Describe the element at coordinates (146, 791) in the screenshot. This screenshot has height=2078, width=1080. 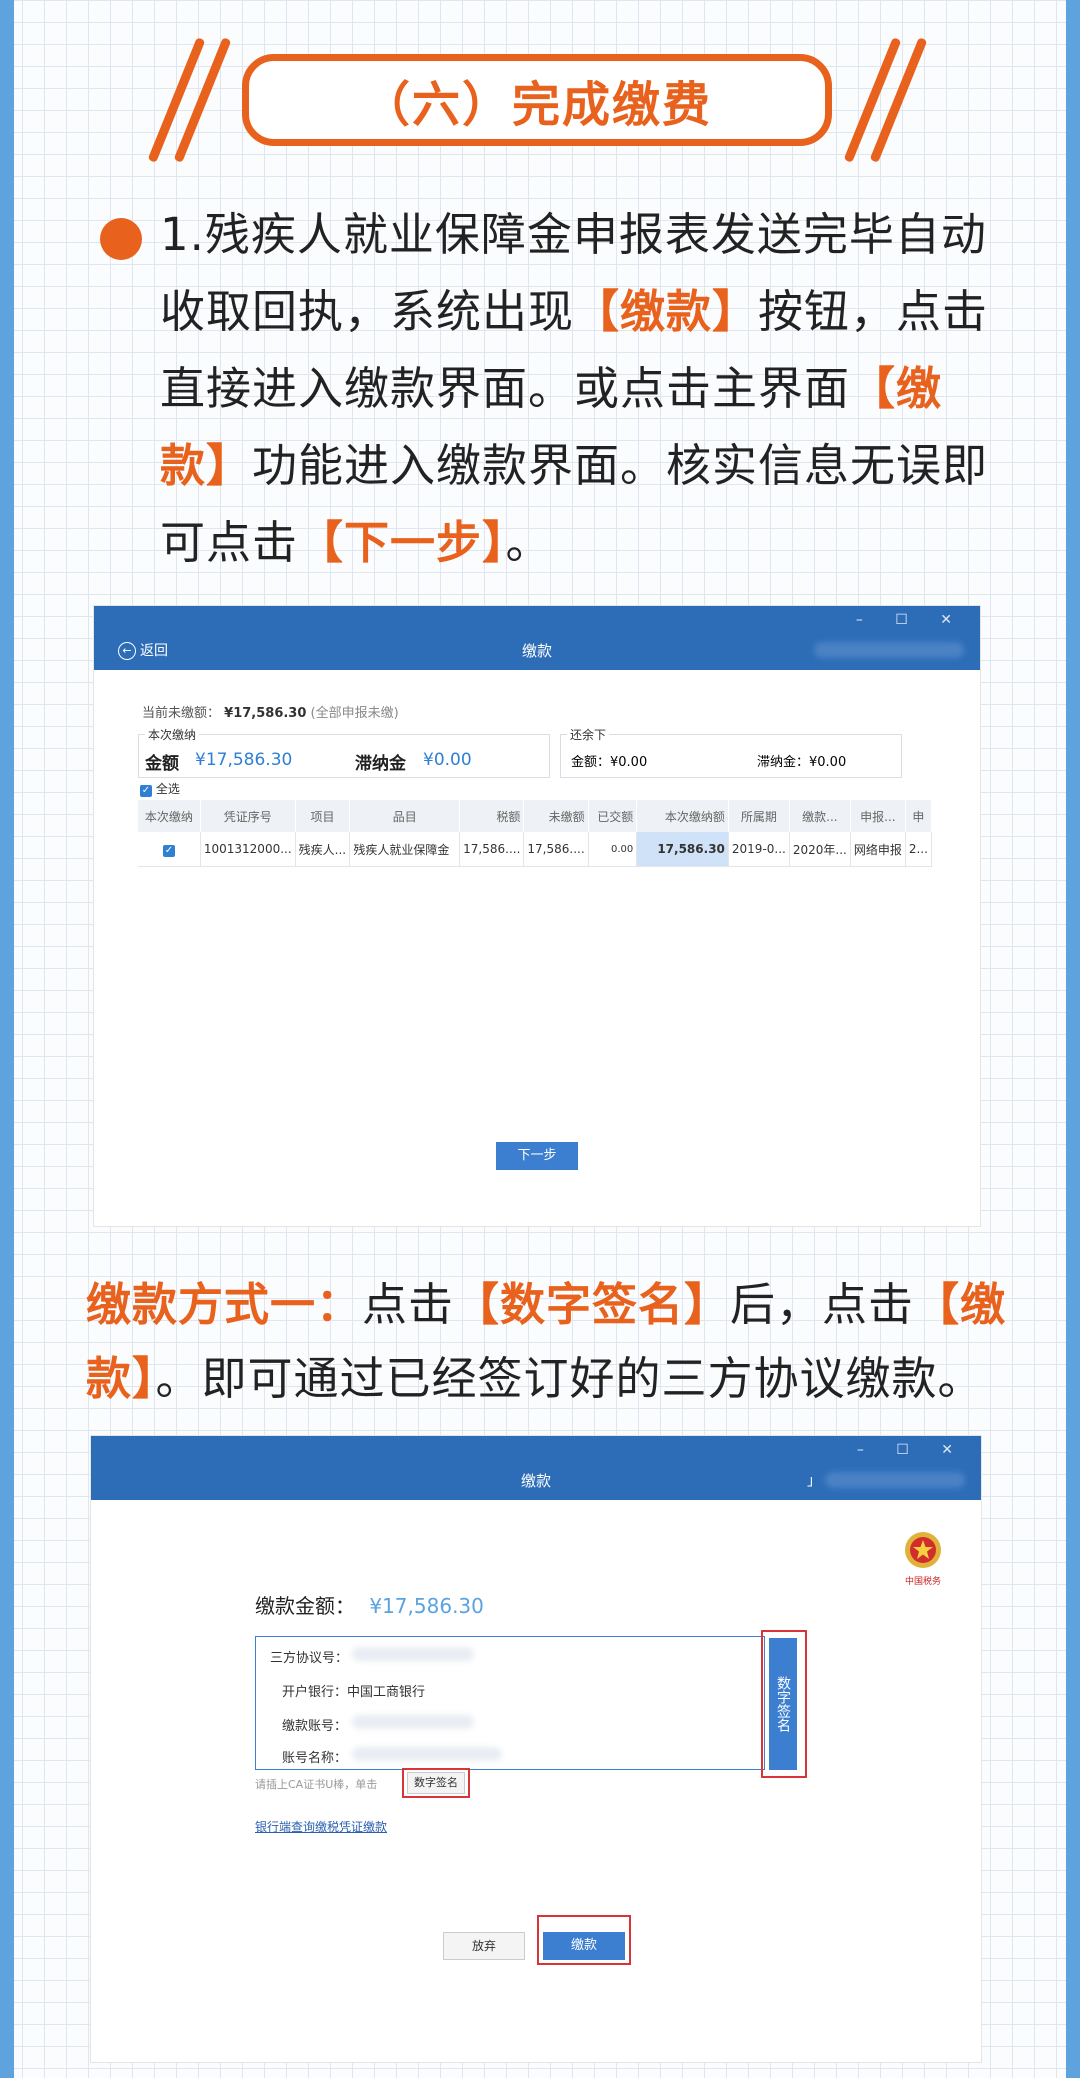
I see `checkbox-icon: ✓` at that location.